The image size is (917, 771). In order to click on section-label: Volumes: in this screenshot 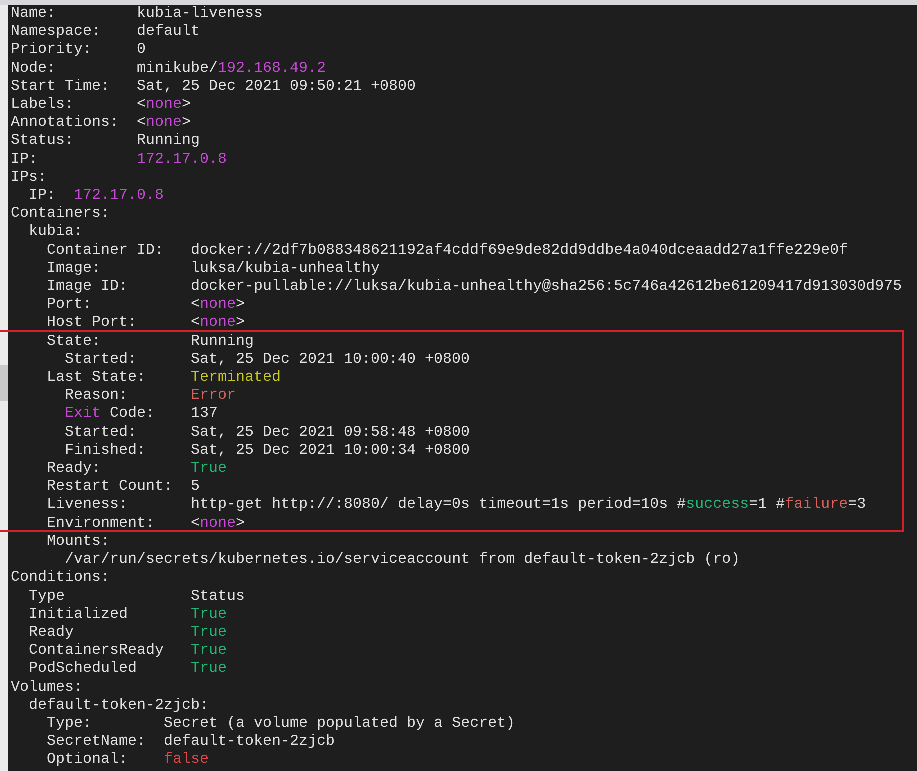, I will do `click(47, 687)`.